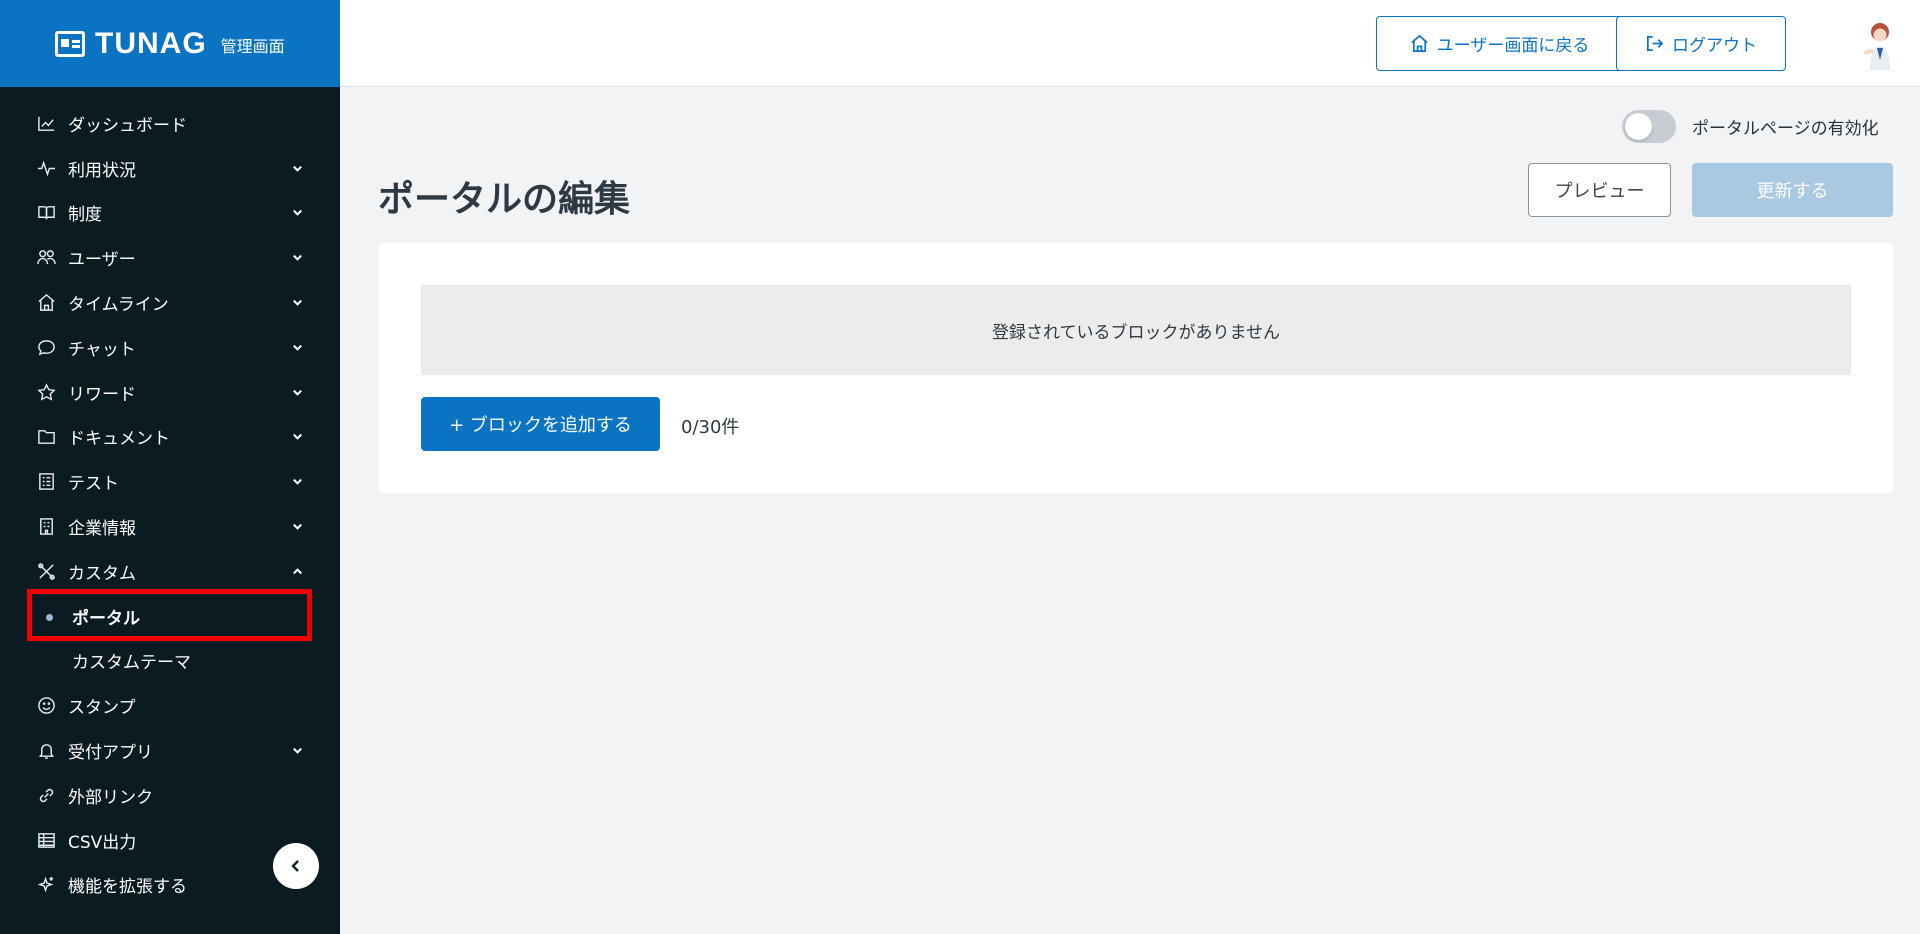 The image size is (1920, 934). I want to click on sidebar-item-chat: チャット, so click(170, 347).